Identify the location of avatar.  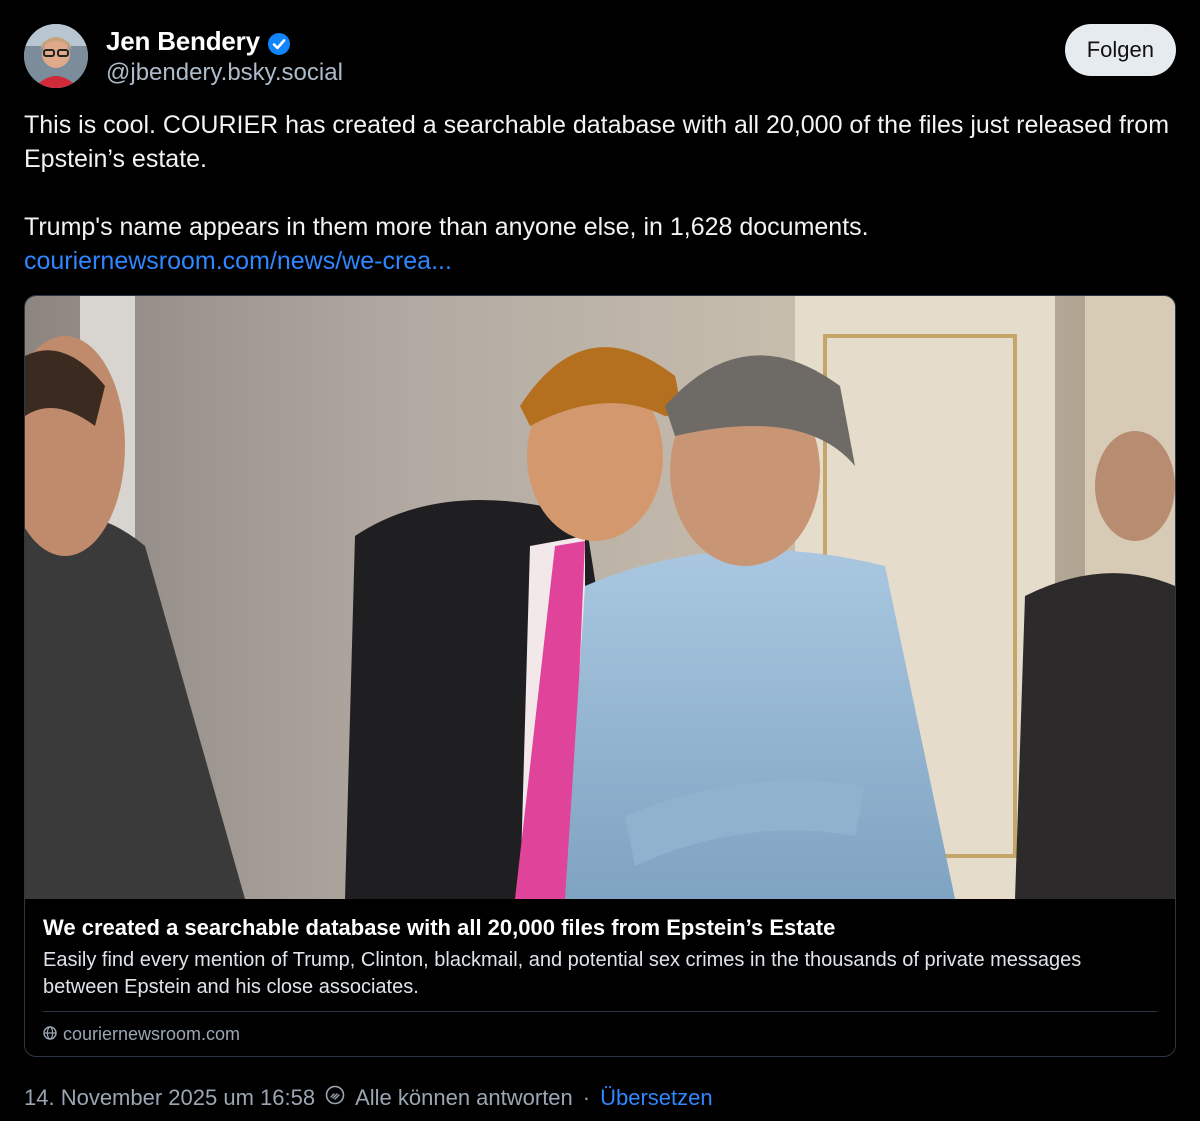
(56, 56).